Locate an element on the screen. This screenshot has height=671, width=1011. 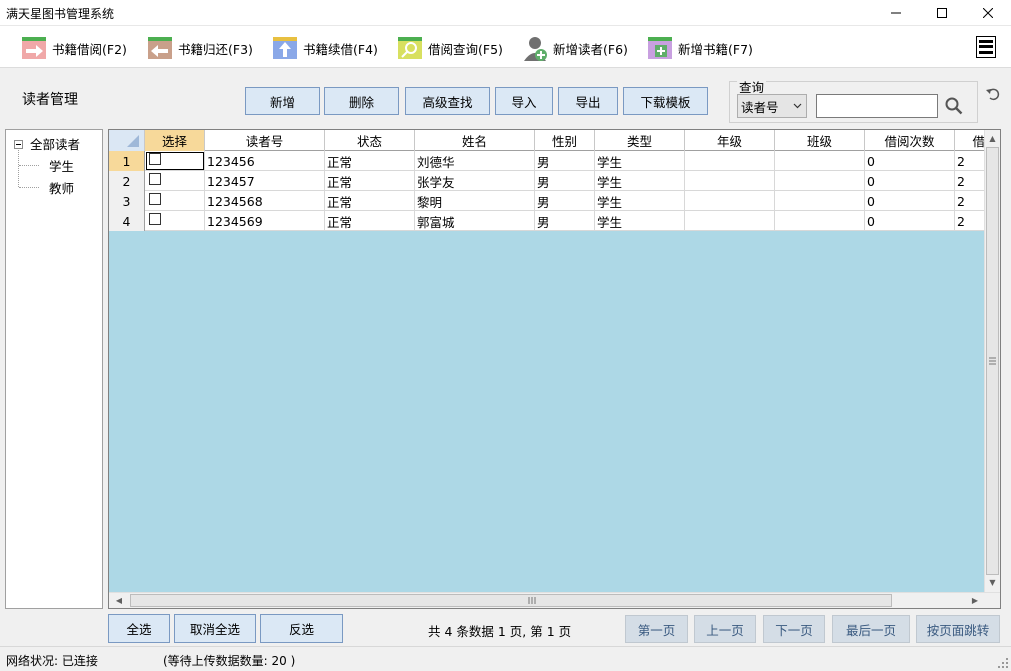
scroll-down-icon: ▼ is located at coordinates (992, 582).